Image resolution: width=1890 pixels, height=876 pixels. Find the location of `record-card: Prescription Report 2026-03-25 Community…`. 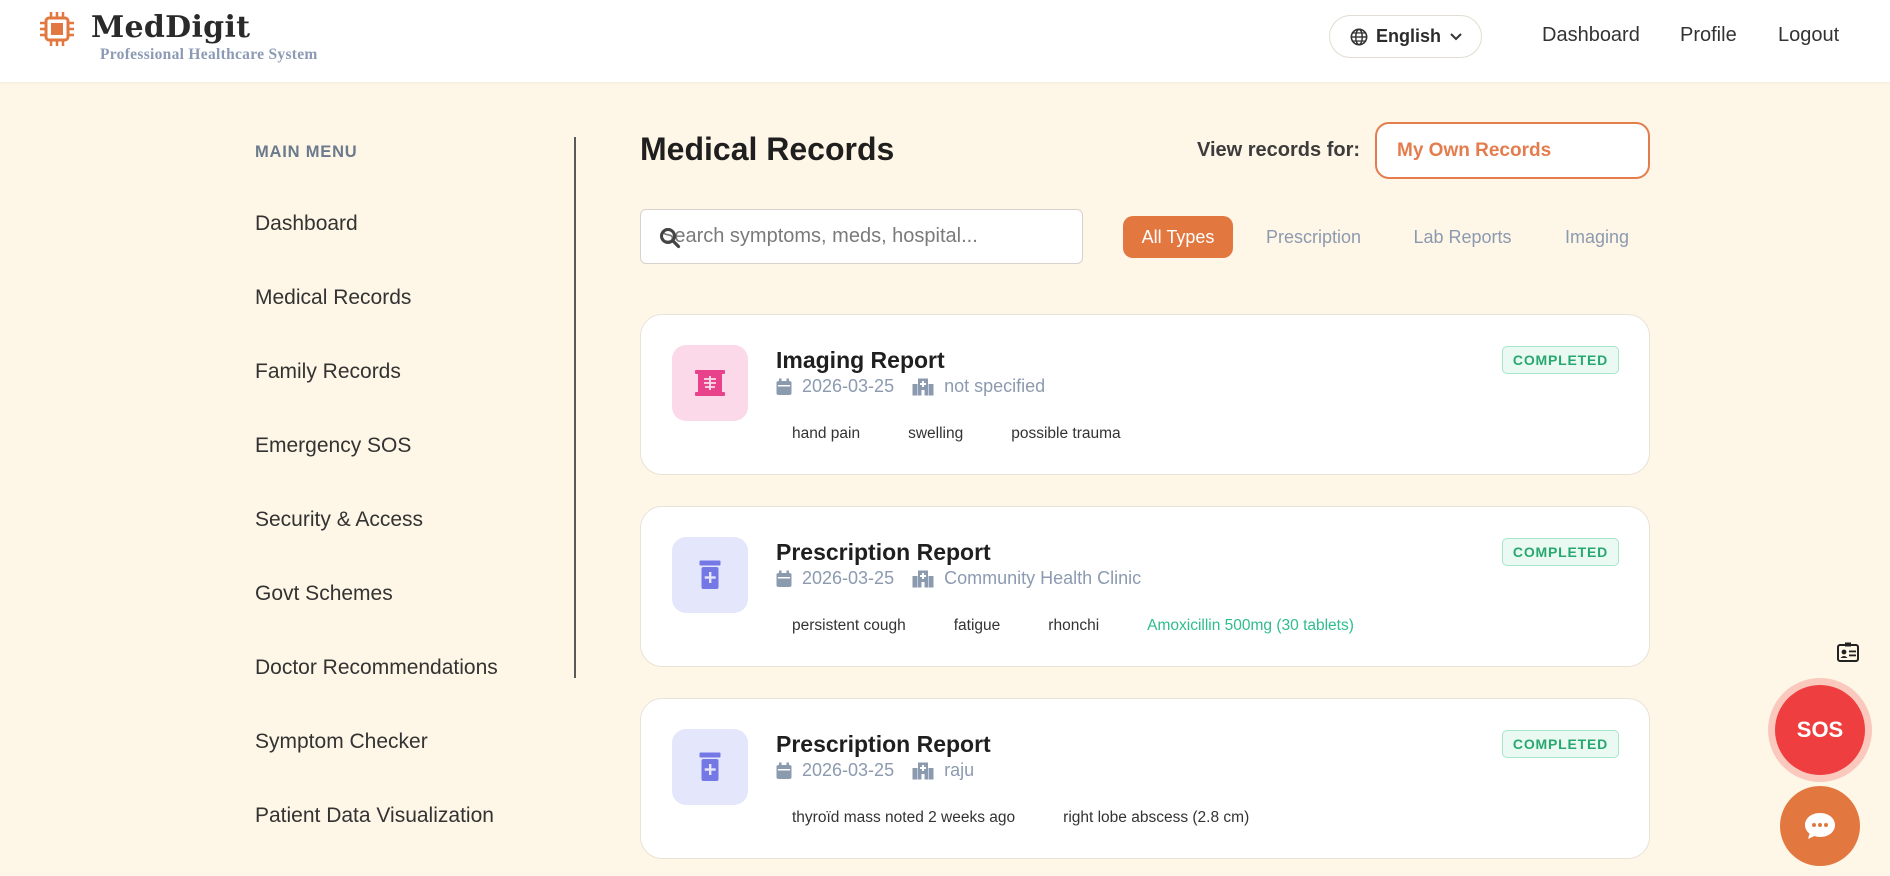

record-card: Prescription Report 2026-03-25 Community… is located at coordinates (1145, 586).